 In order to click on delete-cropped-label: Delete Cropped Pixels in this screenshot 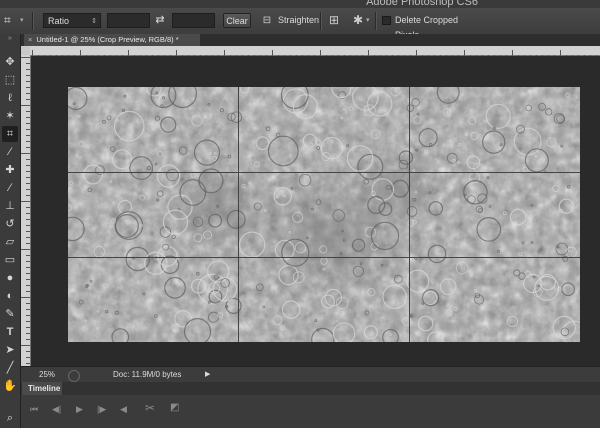, I will do `click(427, 27)`.